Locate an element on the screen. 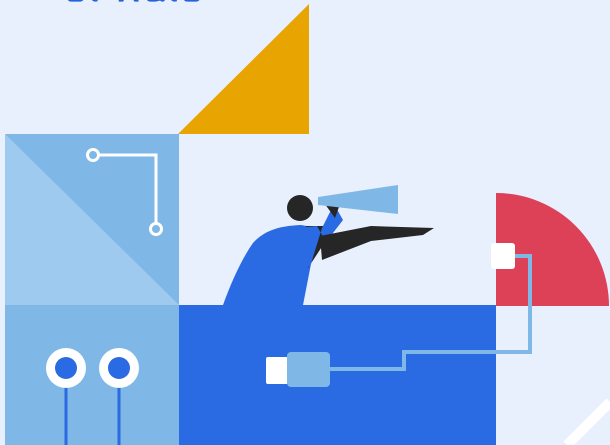 This screenshot has width=610, height=445. person-arm-extended is located at coordinates (377, 243).